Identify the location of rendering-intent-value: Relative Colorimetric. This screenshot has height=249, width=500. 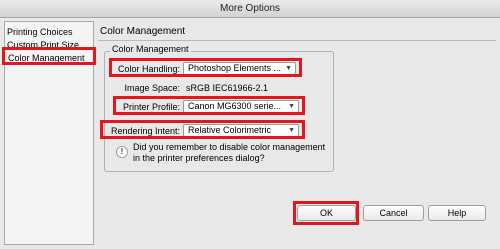
(230, 130).